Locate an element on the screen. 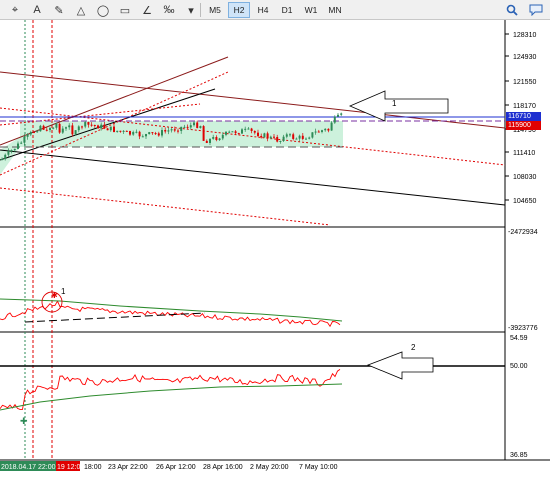 This screenshot has width=550, height=477. oscillator-bottom-label: -3923776 is located at coordinates (523, 328).